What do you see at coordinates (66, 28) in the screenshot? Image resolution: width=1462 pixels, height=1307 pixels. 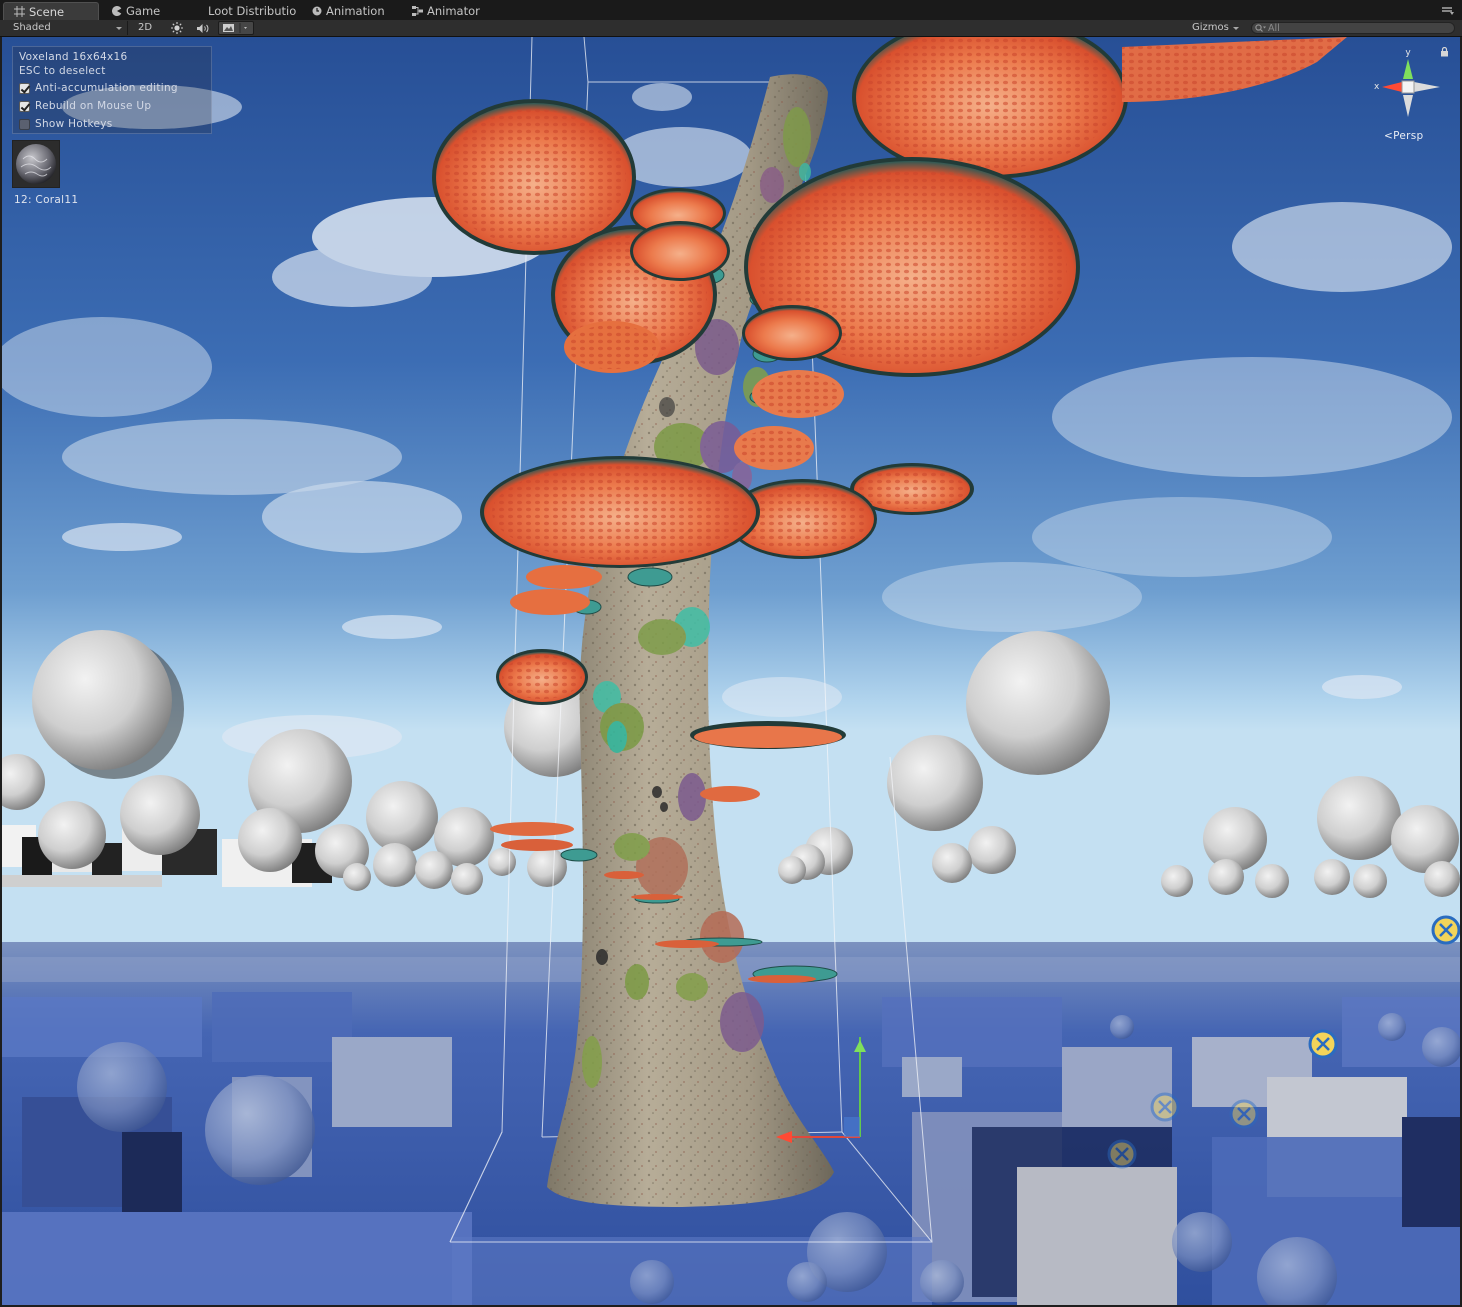 I see `shading-mode-dropdown: Shaded` at bounding box center [66, 28].